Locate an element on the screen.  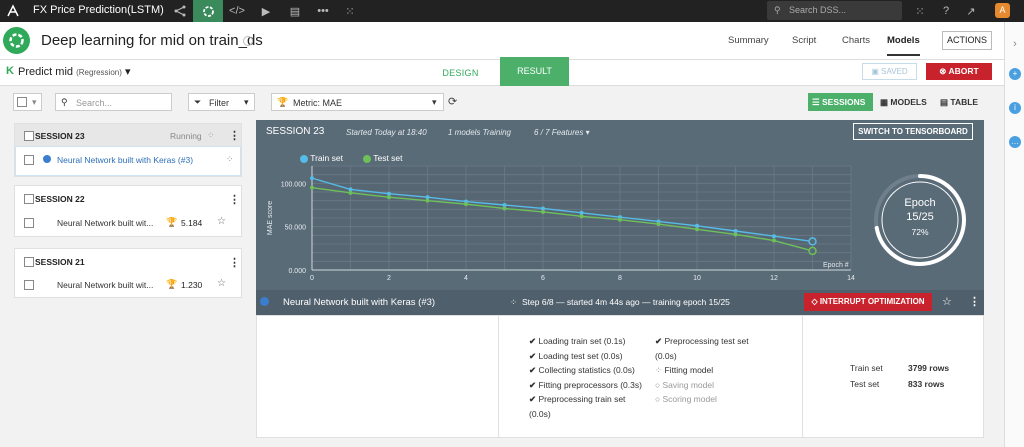
grid-icon: ⁙ is located at coordinates (350, 11).